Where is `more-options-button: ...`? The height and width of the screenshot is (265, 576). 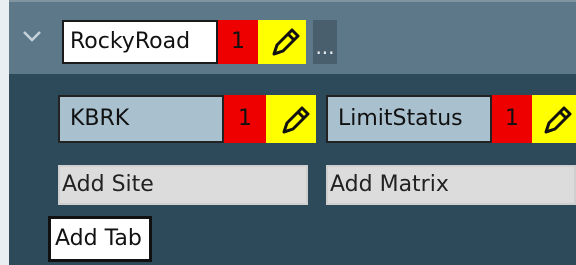
more-options-button: ... is located at coordinates (325, 42).